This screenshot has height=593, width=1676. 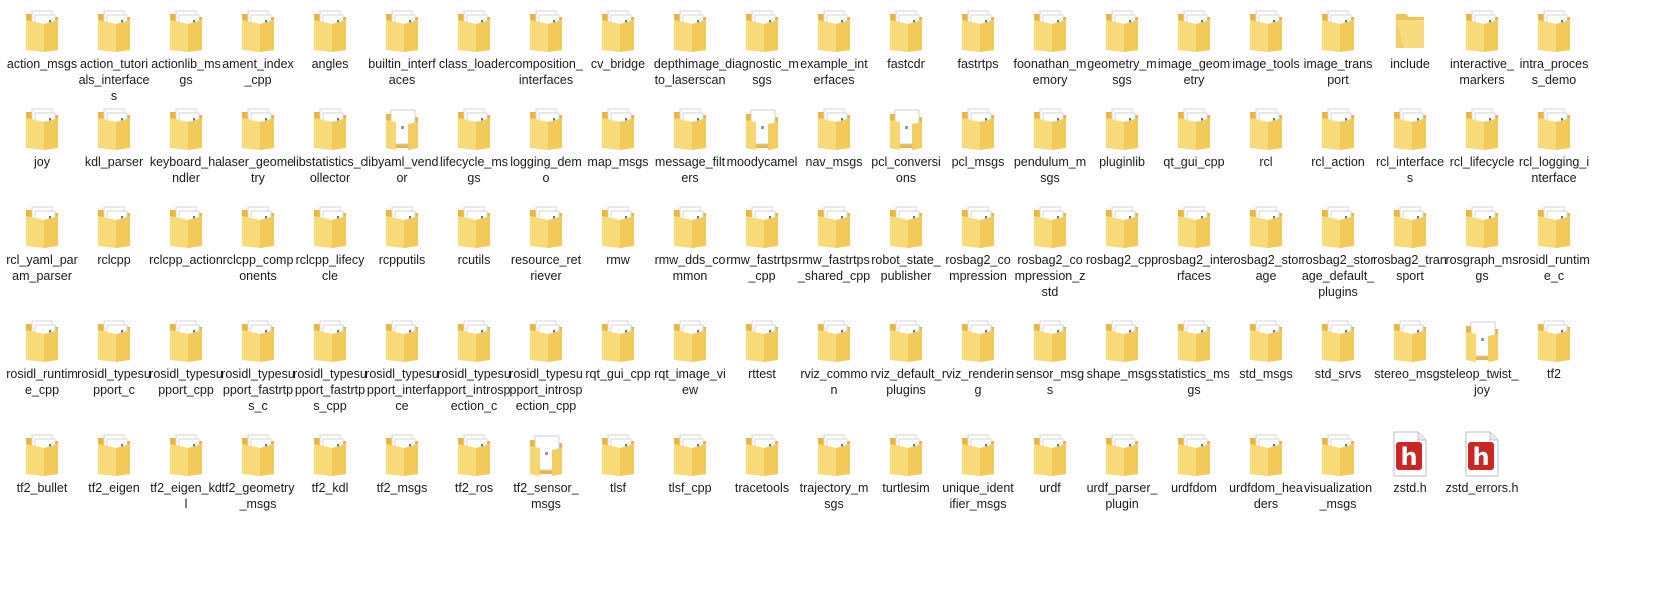 I want to click on folder-item: rosidl_runtime_c, so click(x=1554, y=243).